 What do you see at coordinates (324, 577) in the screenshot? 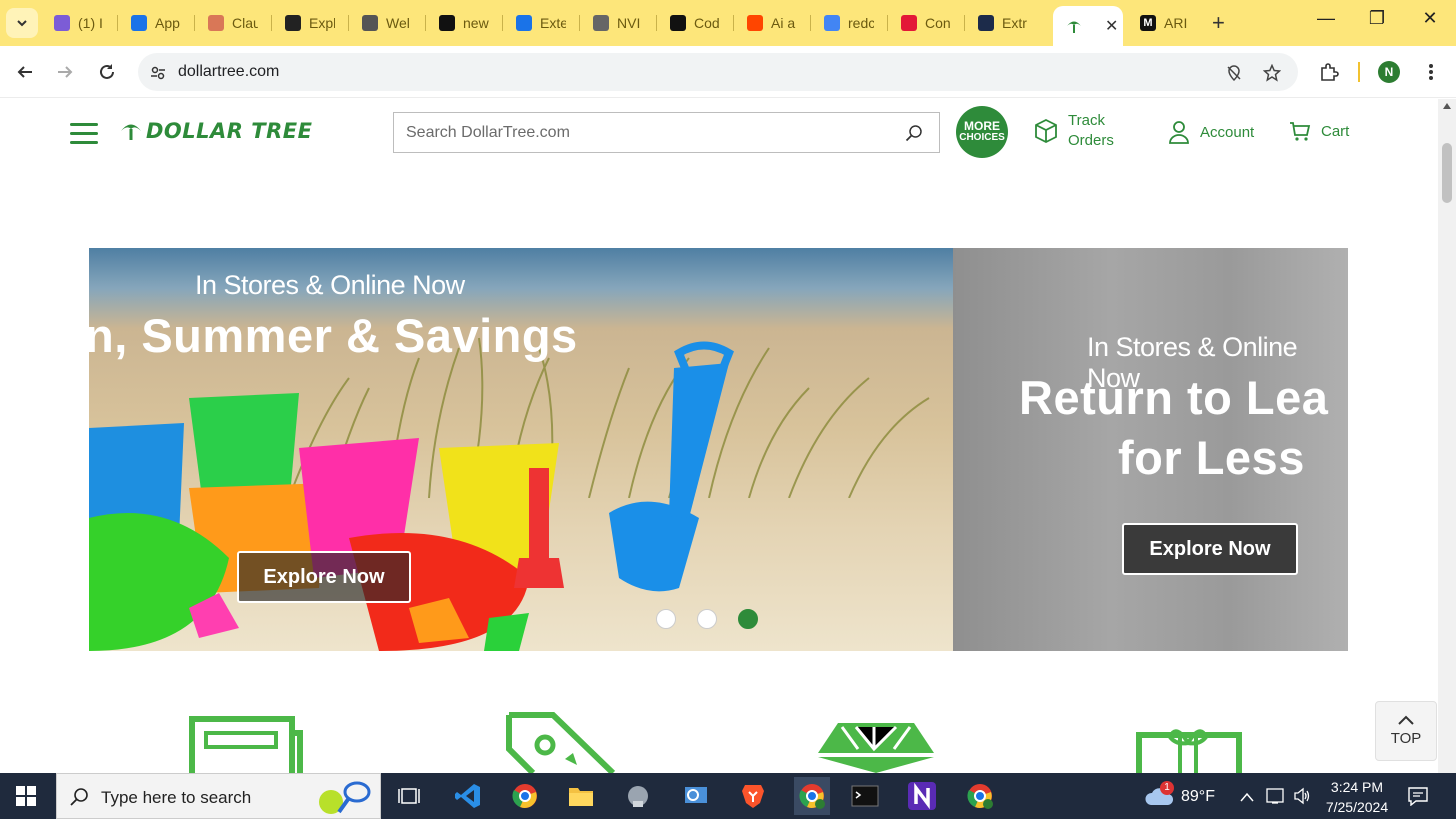
I see `slide1-explore-button: Explore Now` at bounding box center [324, 577].